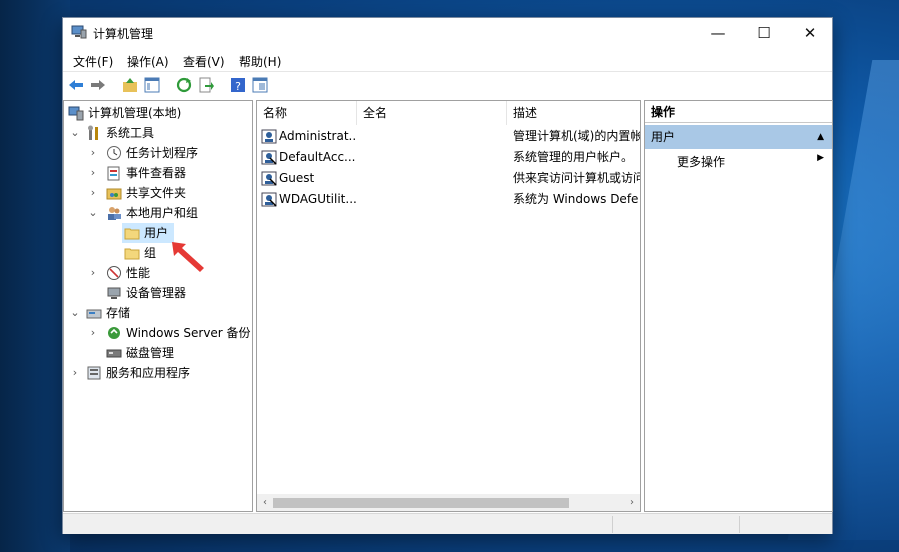 Image resolution: width=899 pixels, height=552 pixels. I want to click on actions-section-users: 用户 ▲, so click(738, 137).